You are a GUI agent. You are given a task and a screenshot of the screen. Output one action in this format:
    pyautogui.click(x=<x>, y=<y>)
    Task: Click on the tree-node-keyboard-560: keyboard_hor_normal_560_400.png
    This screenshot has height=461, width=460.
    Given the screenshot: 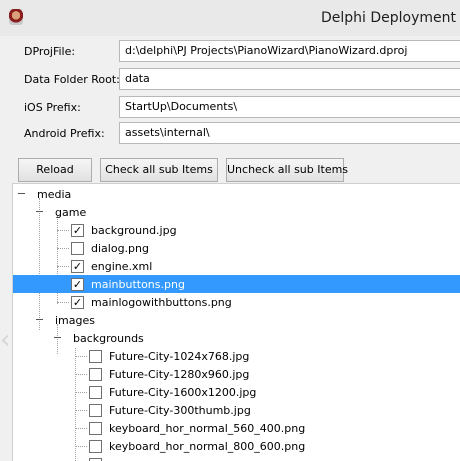 What is the action you would take?
    pyautogui.click(x=236, y=428)
    